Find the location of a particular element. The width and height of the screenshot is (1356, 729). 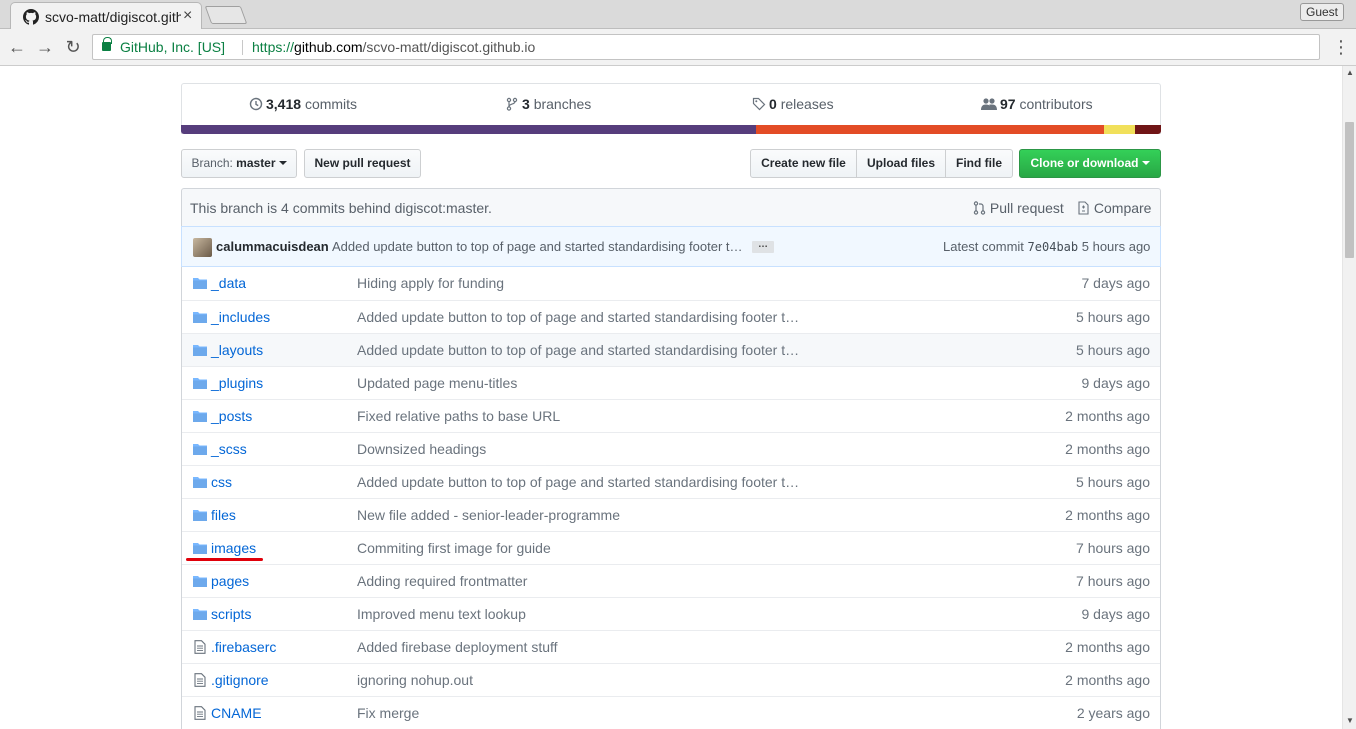

file-commit-message: Hiding apply for funding is located at coordinates (582, 283).